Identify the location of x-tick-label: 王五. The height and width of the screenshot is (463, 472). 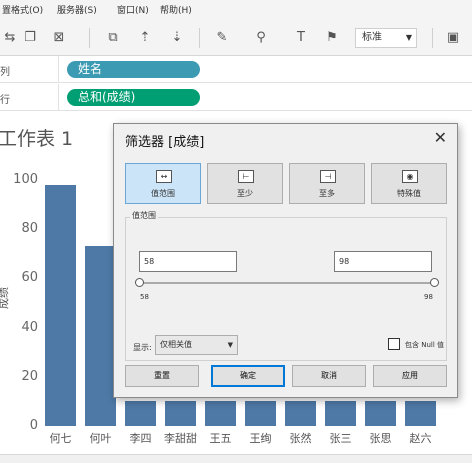
(220, 438).